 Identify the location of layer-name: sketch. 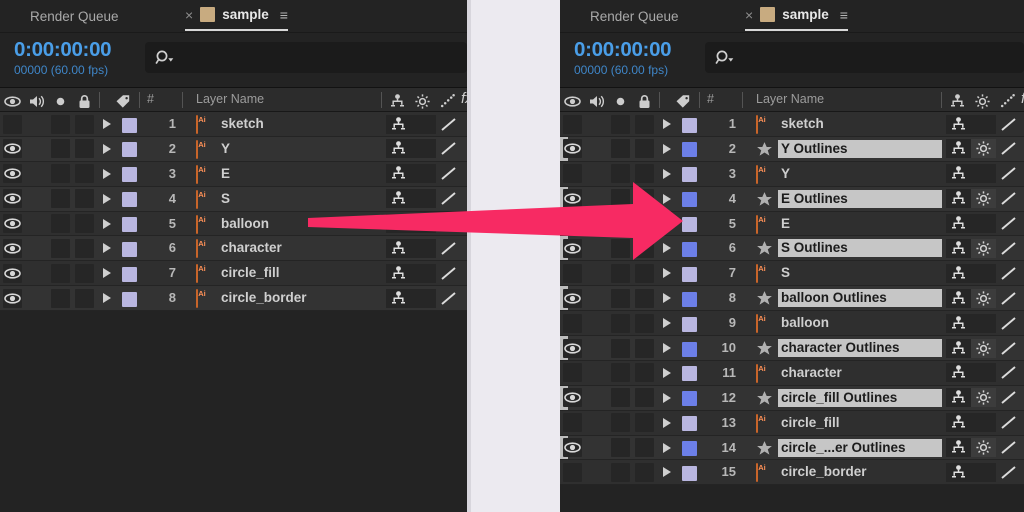
(860, 124).